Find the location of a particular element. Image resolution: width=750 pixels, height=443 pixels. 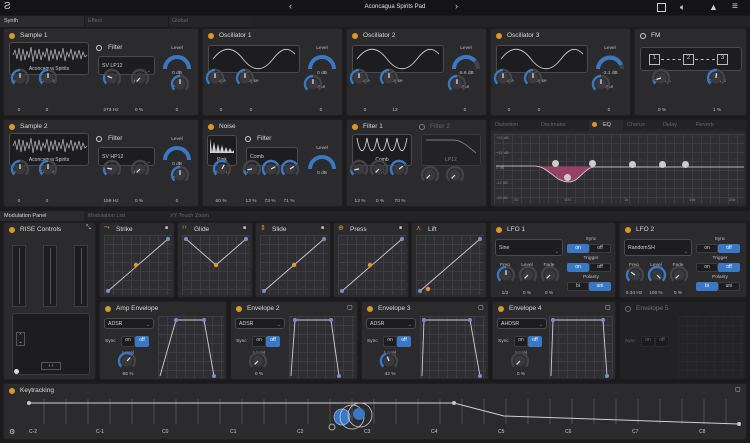

env3-graph is located at coordinates (453, 347).